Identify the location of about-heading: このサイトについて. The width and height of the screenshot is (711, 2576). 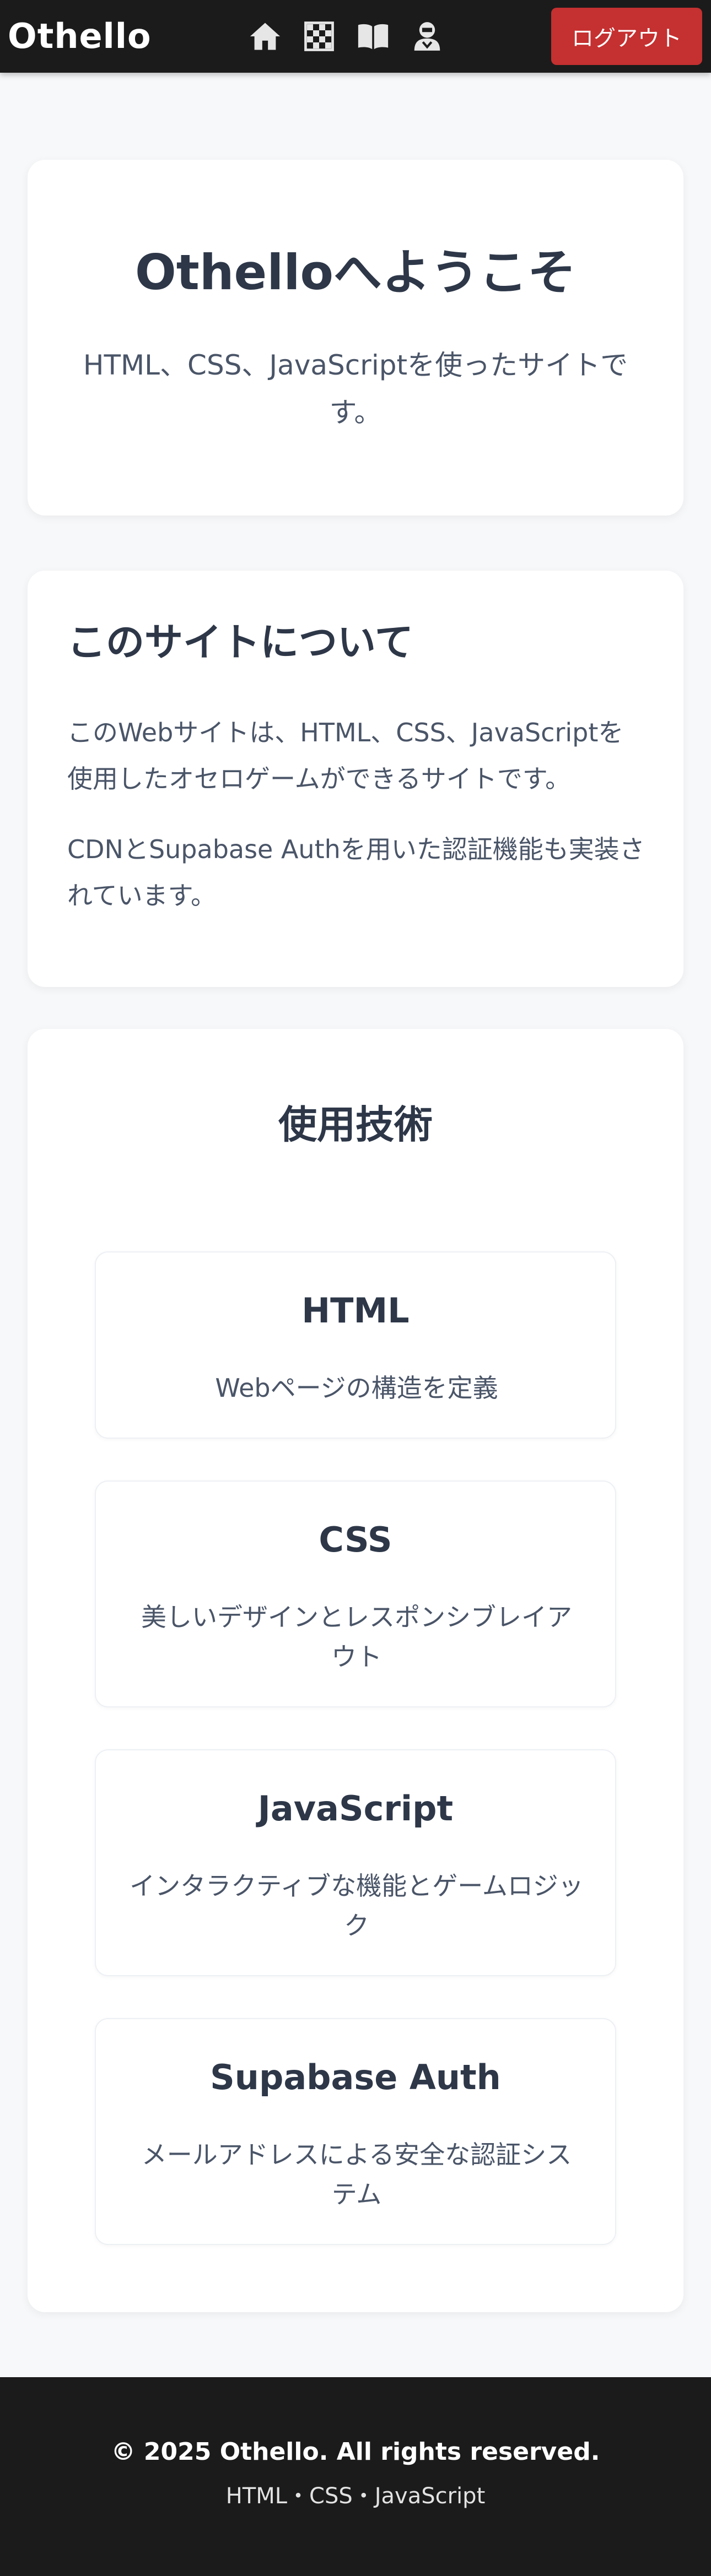
(240, 642).